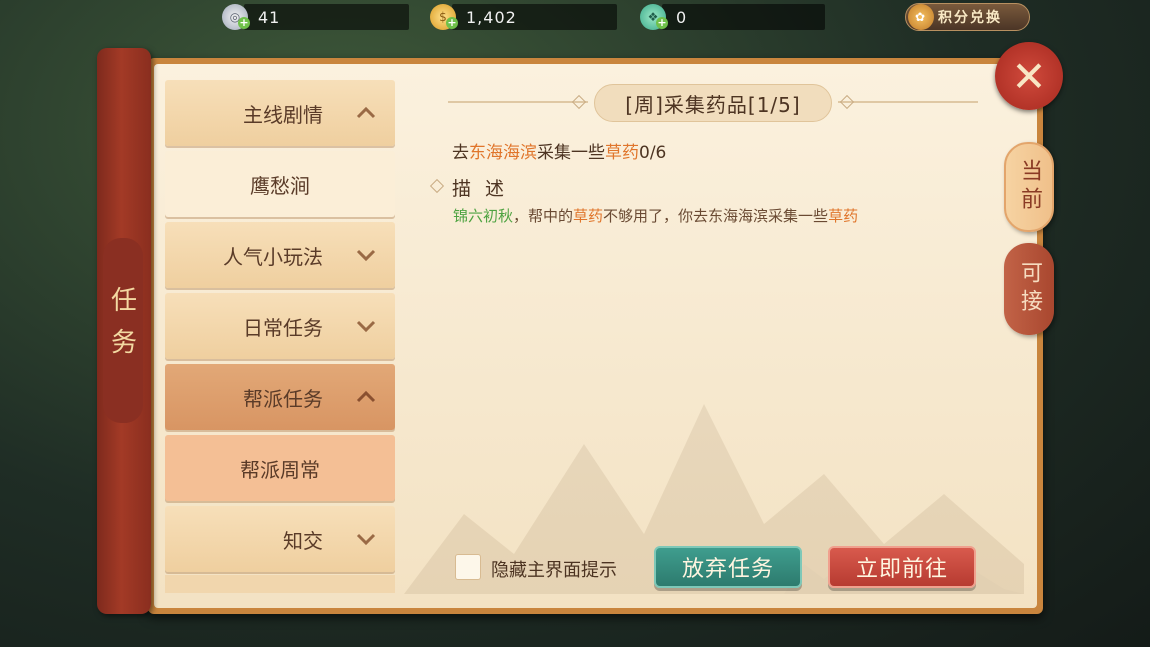 This screenshot has width=1150, height=647. What do you see at coordinates (682, 17) in the screenshot?
I see `jade-value: 0` at bounding box center [682, 17].